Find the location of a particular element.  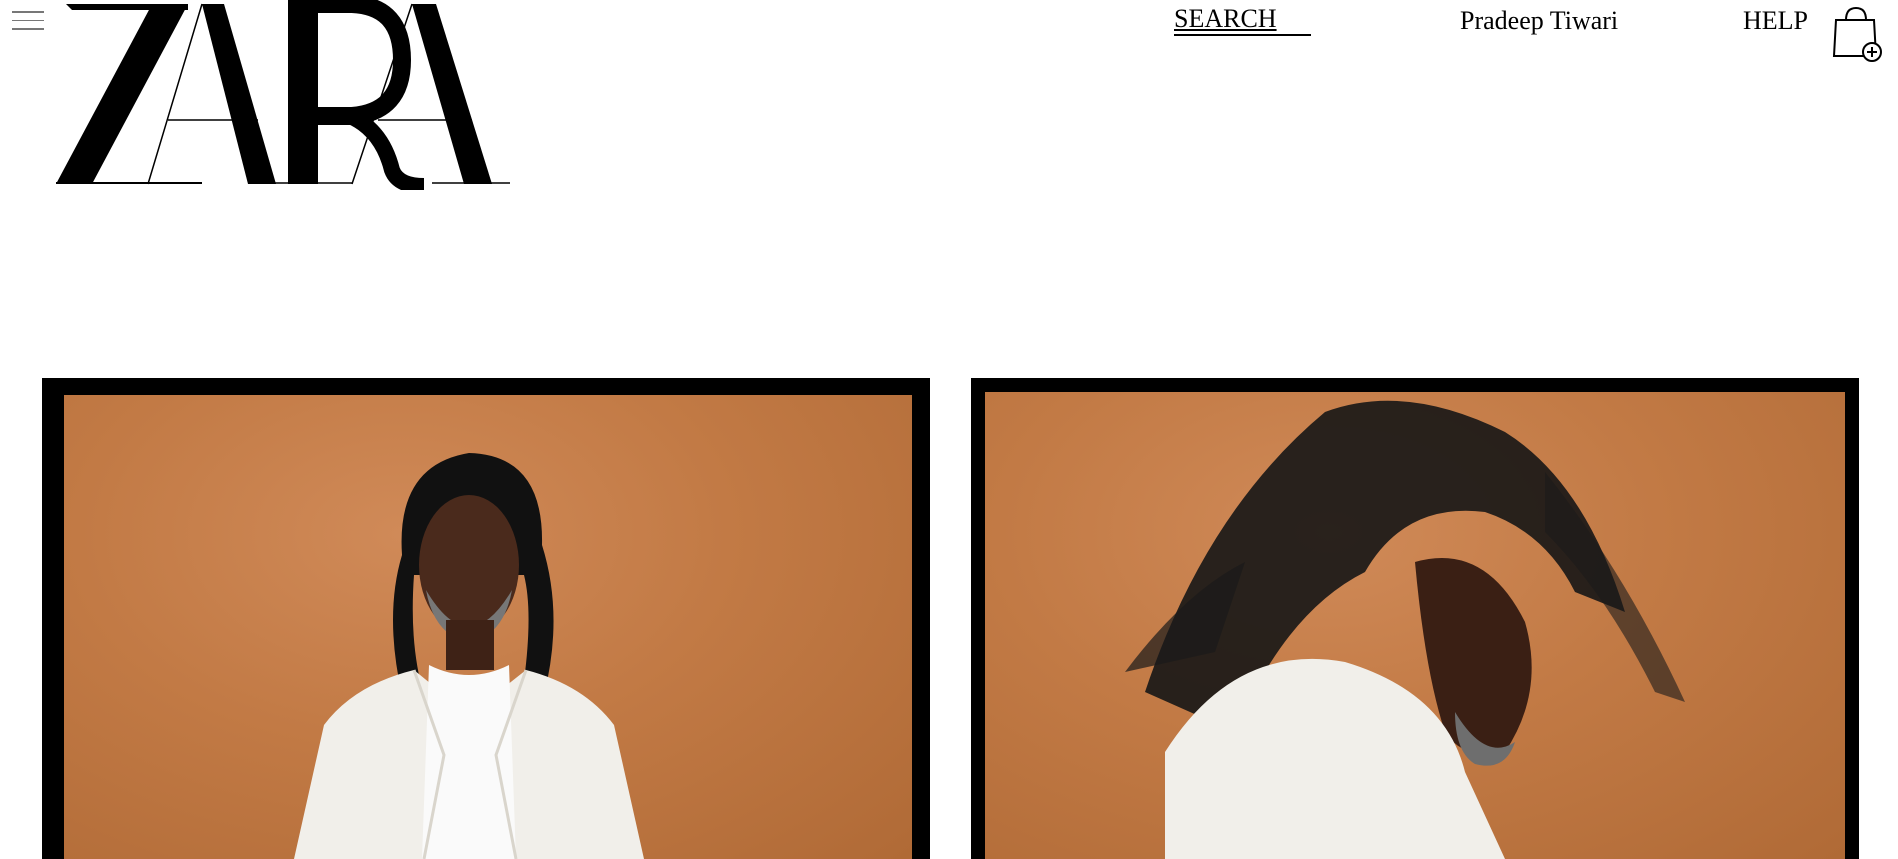

search-link: SEARCH is located at coordinates (1242, 20).